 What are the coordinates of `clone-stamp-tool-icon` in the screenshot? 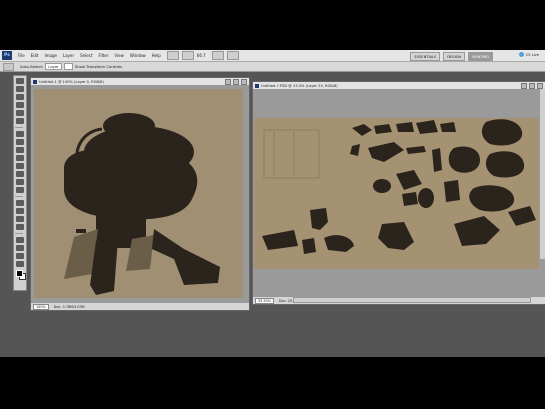 It's located at (20, 150).